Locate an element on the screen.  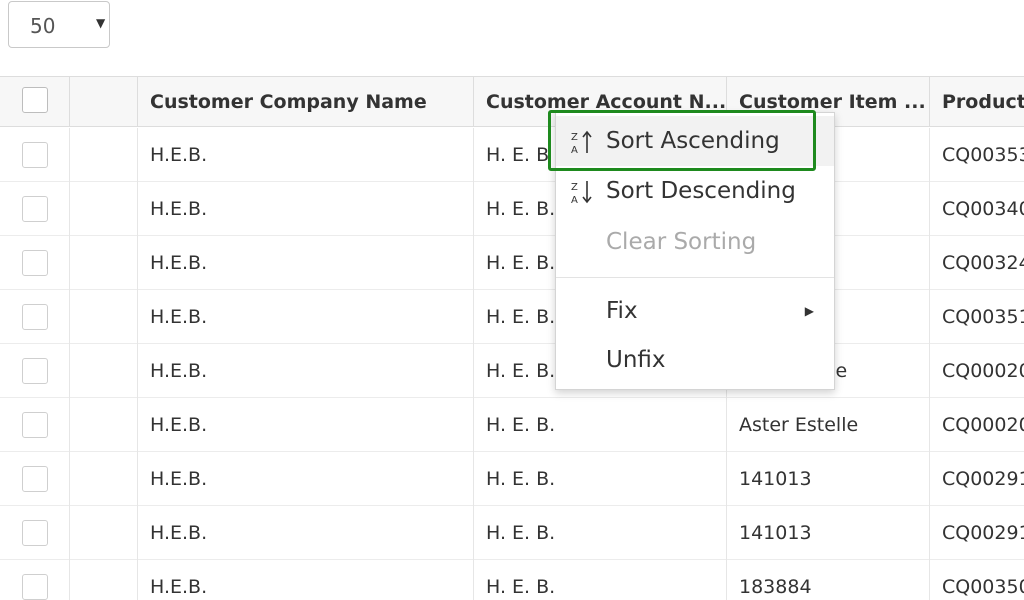
menu-item-clear-sorting: Clear Sorting is located at coordinates (695, 242).